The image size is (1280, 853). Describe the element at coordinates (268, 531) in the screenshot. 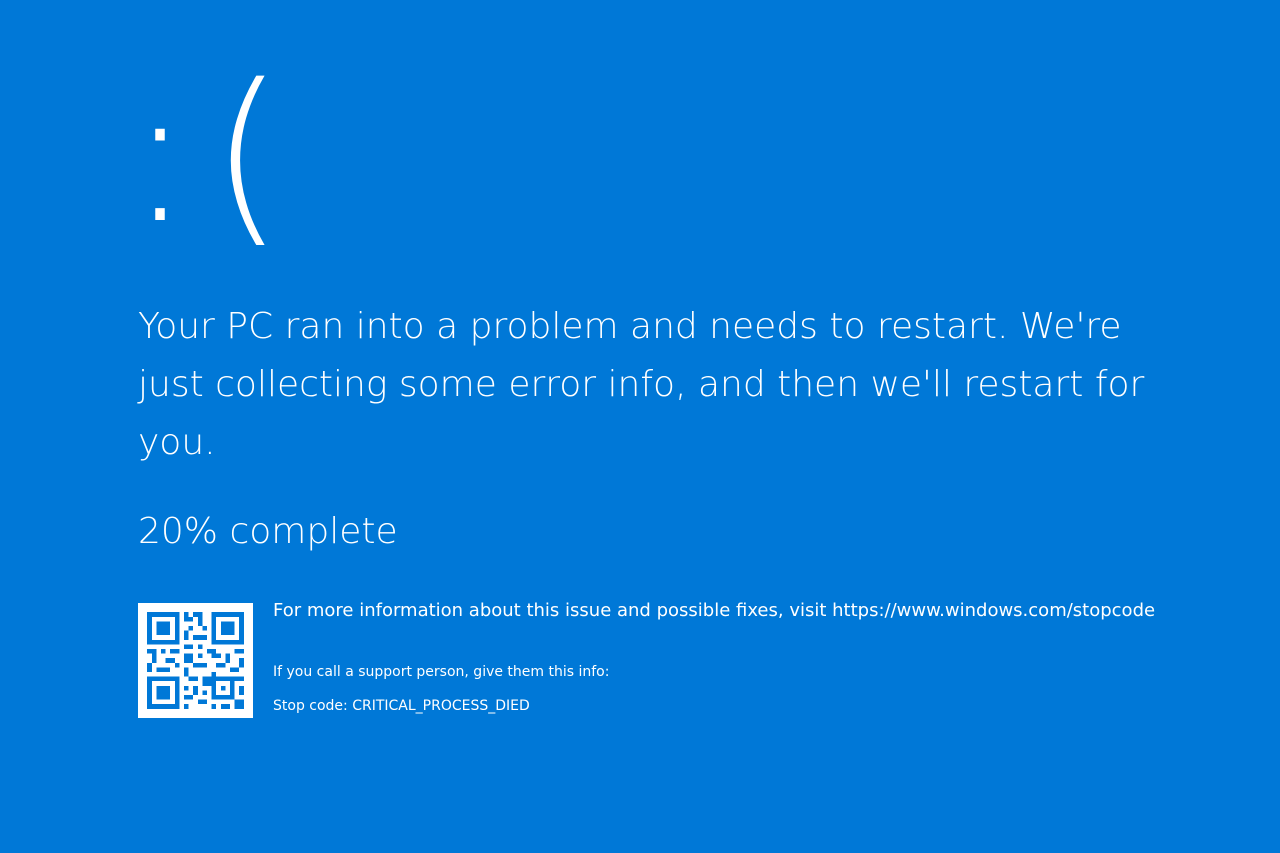

I see `progress-text: 20% complete` at that location.